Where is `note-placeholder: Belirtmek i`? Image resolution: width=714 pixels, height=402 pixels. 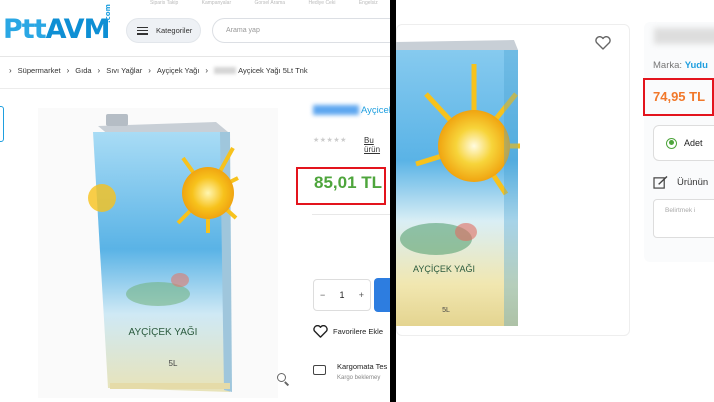
note-placeholder: Belirtmek i is located at coordinates (680, 210).